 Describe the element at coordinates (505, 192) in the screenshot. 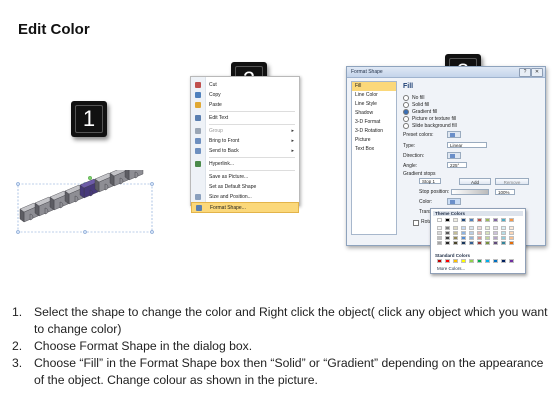

I see `stop-position-input: 100%` at that location.